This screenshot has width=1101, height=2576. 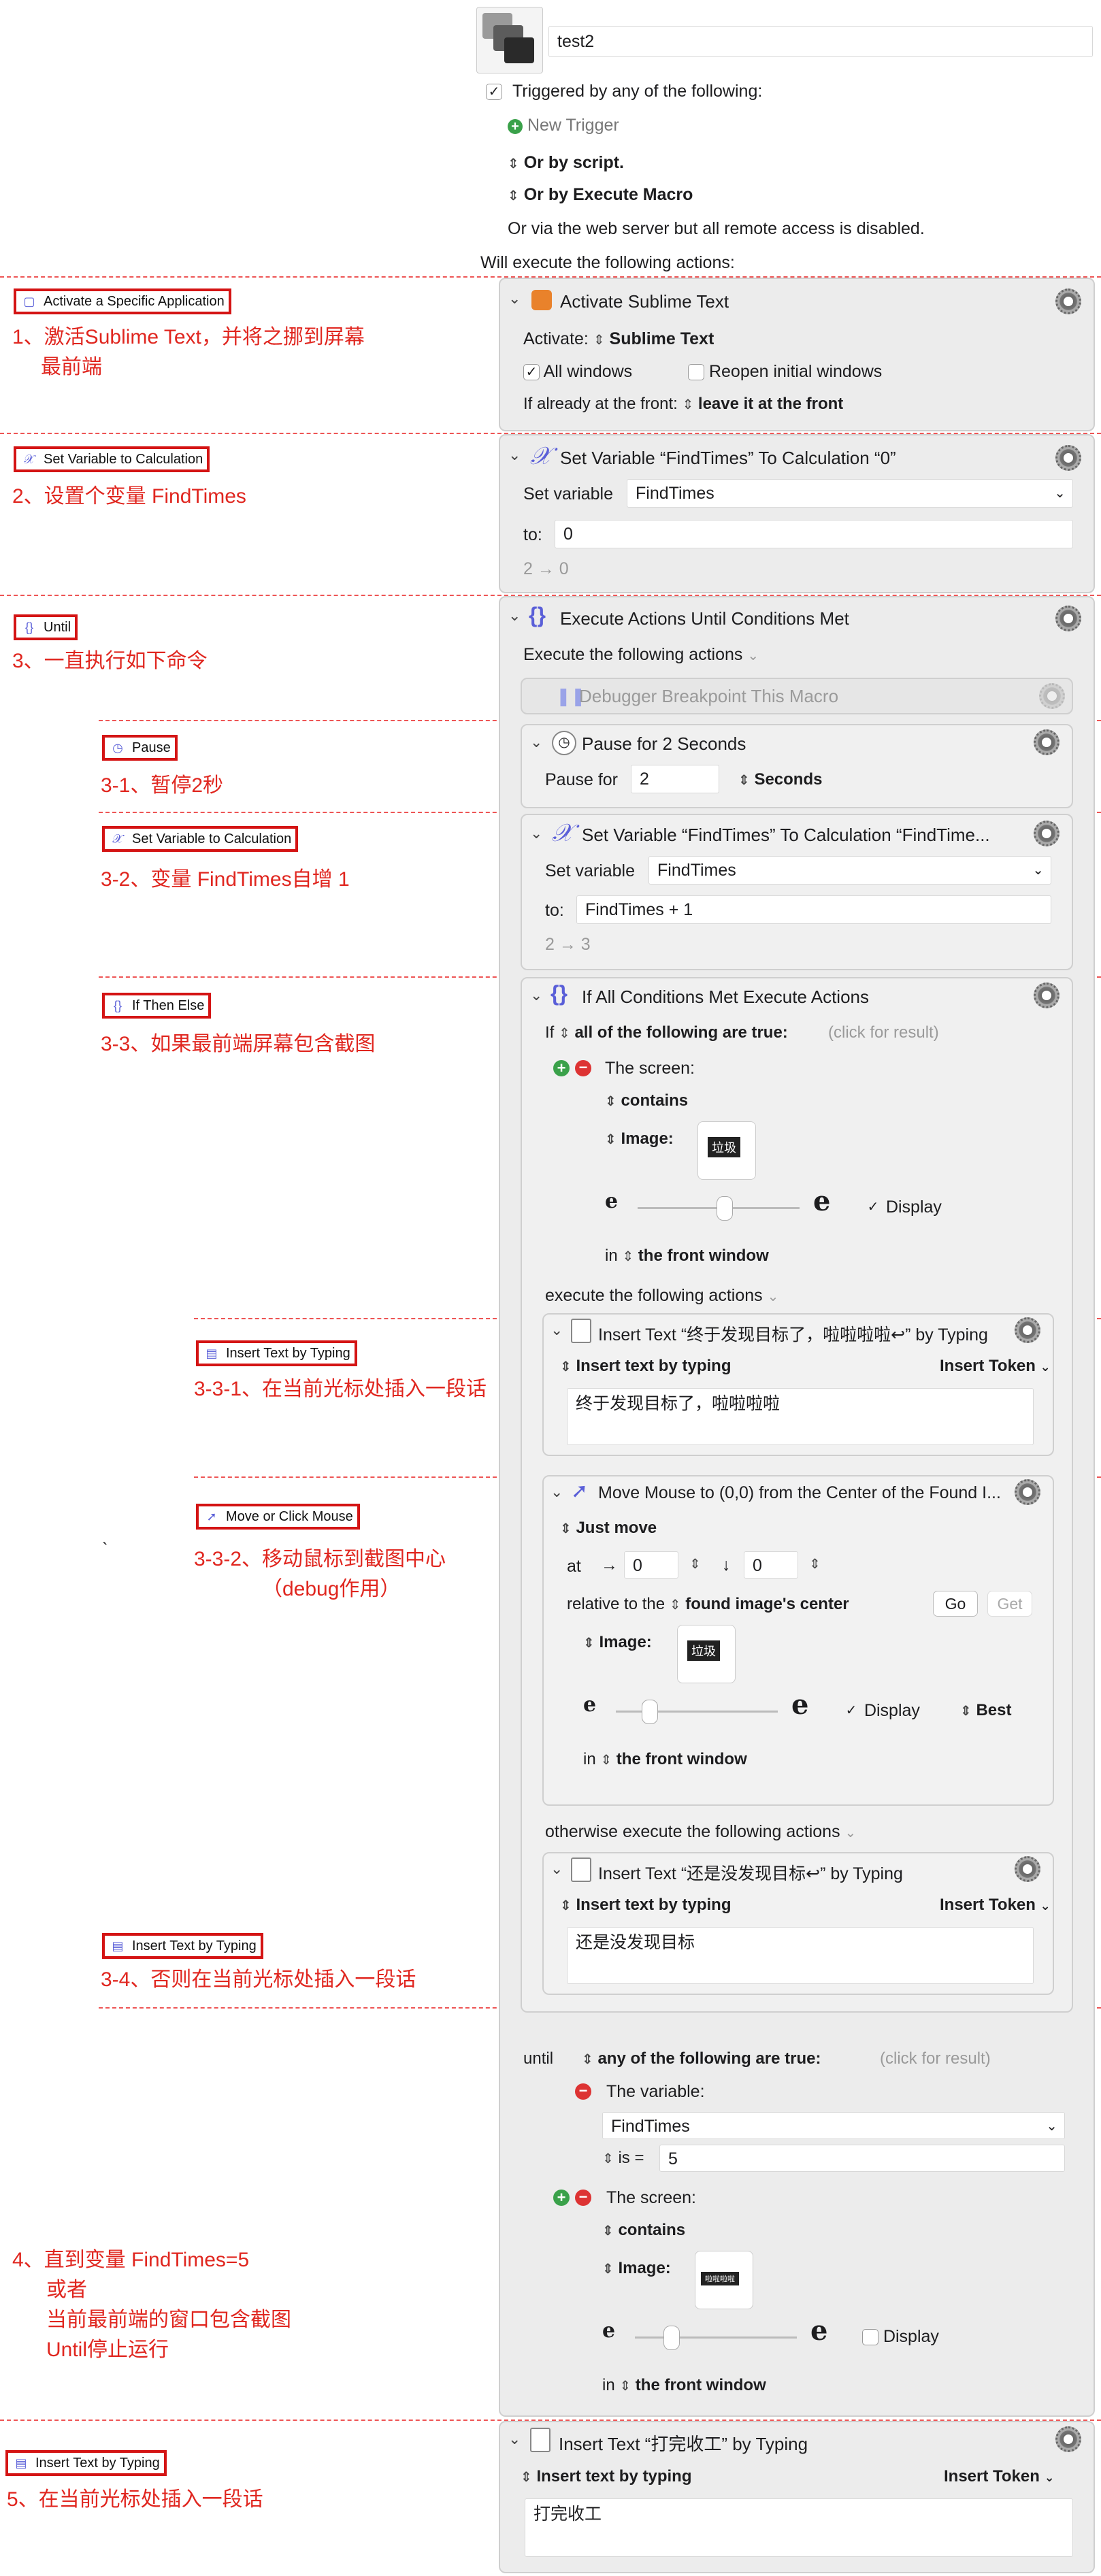 I want to click on relative-select: found image's center, so click(x=767, y=1604).